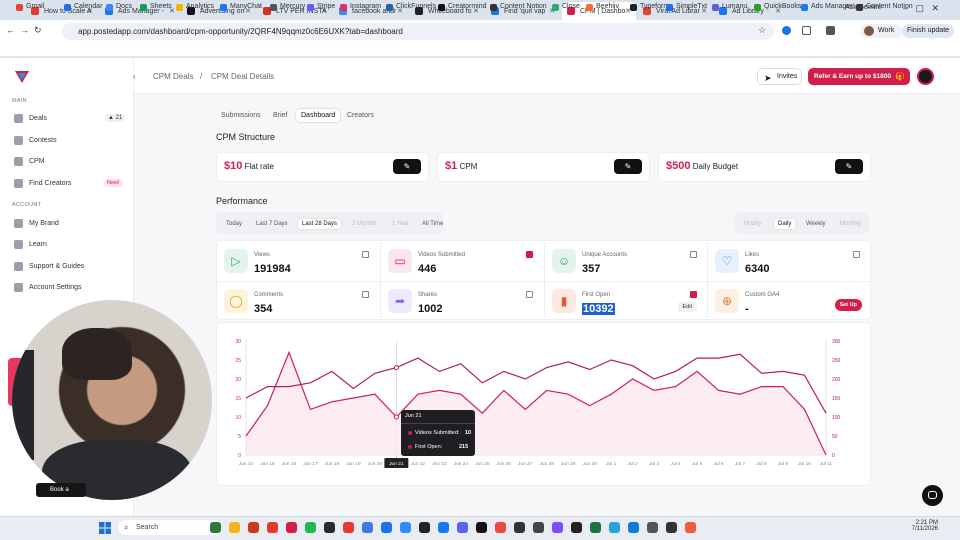  I want to click on bookmark-item: QuickBooks, so click(777, 7).